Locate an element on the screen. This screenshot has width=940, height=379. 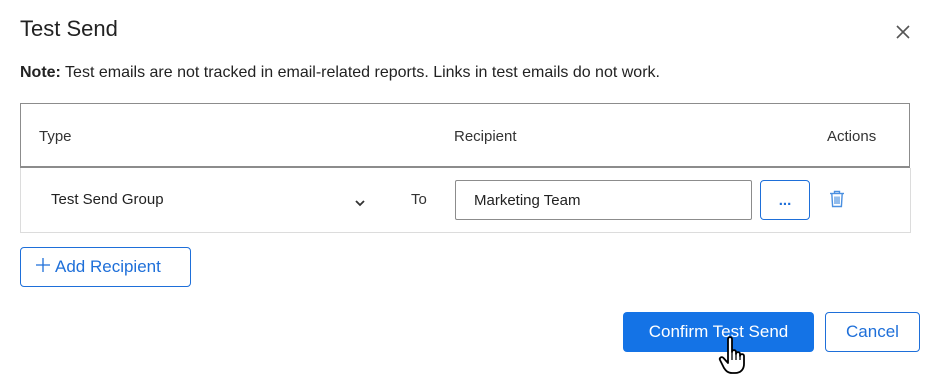
note-label: Note: is located at coordinates (40, 72).